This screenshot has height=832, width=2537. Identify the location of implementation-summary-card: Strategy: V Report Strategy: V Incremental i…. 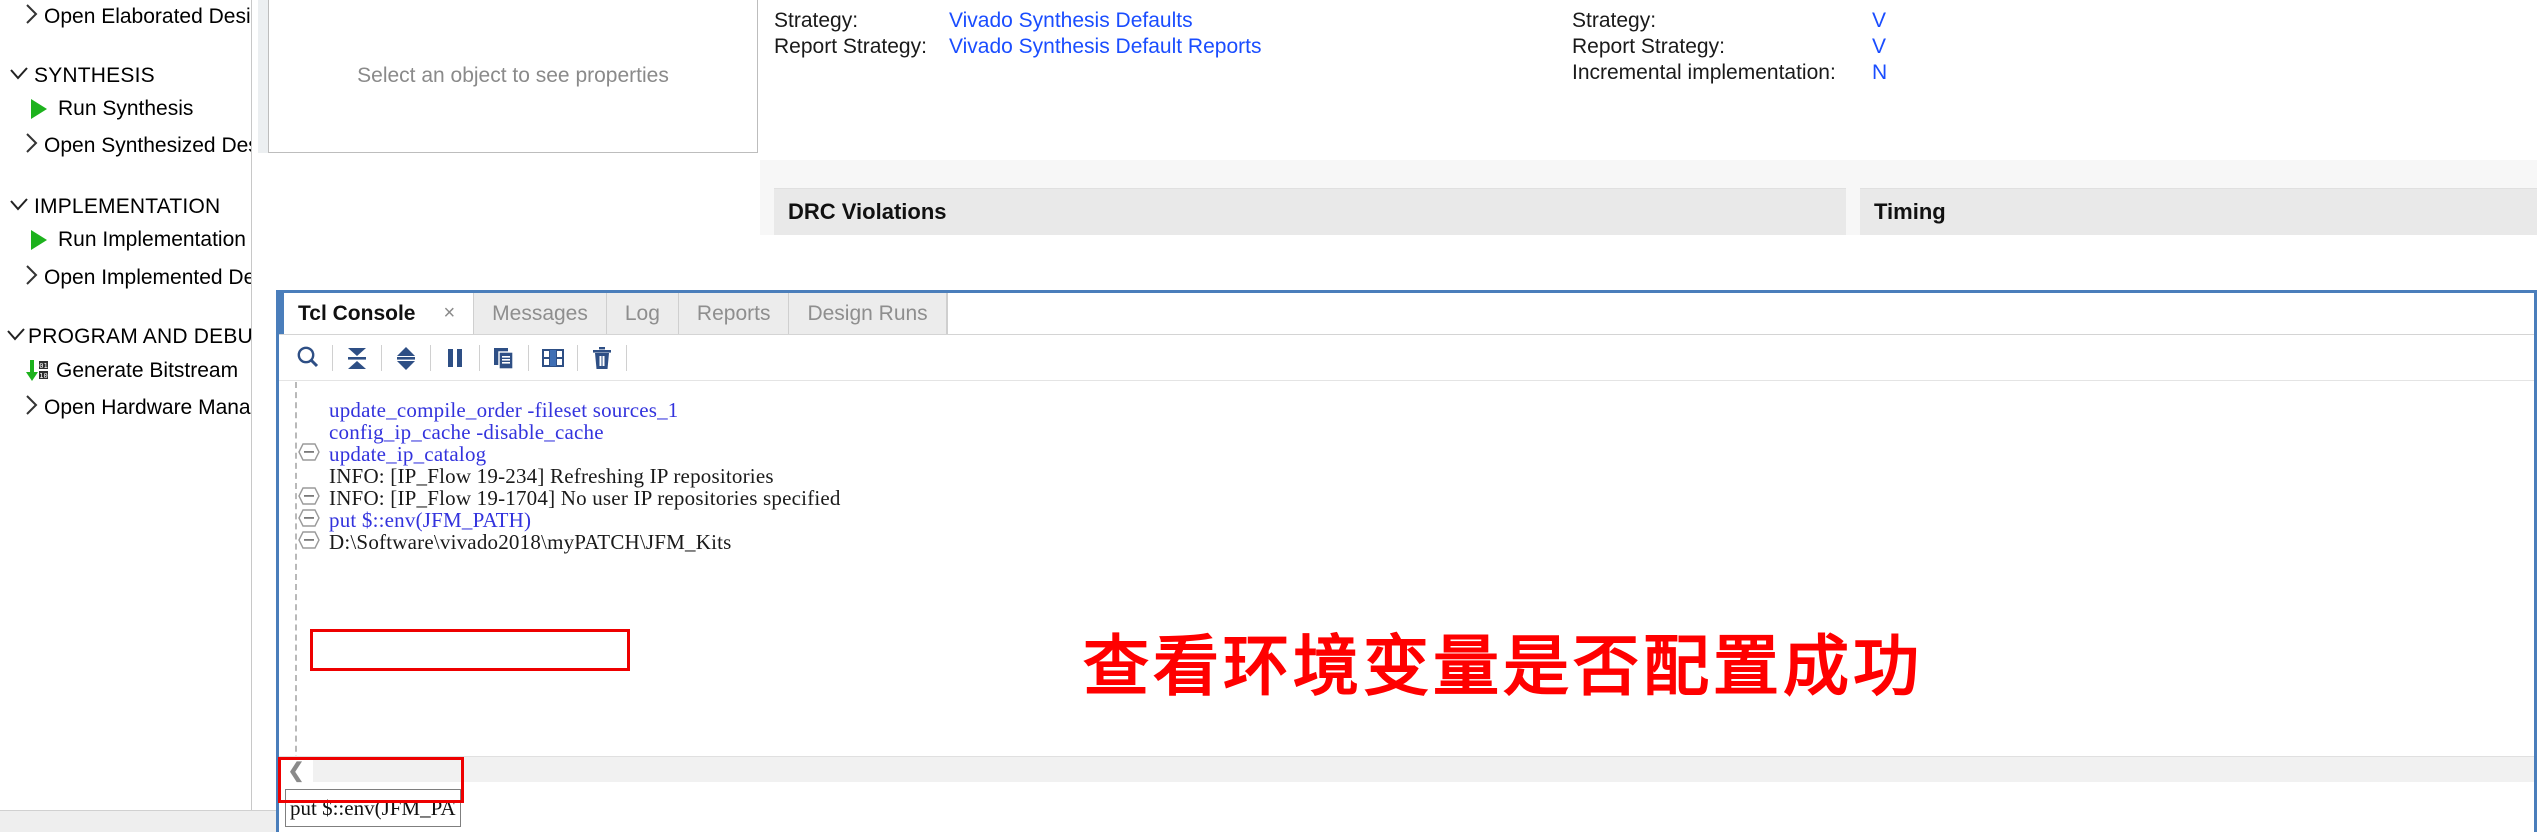
(2054, 80).